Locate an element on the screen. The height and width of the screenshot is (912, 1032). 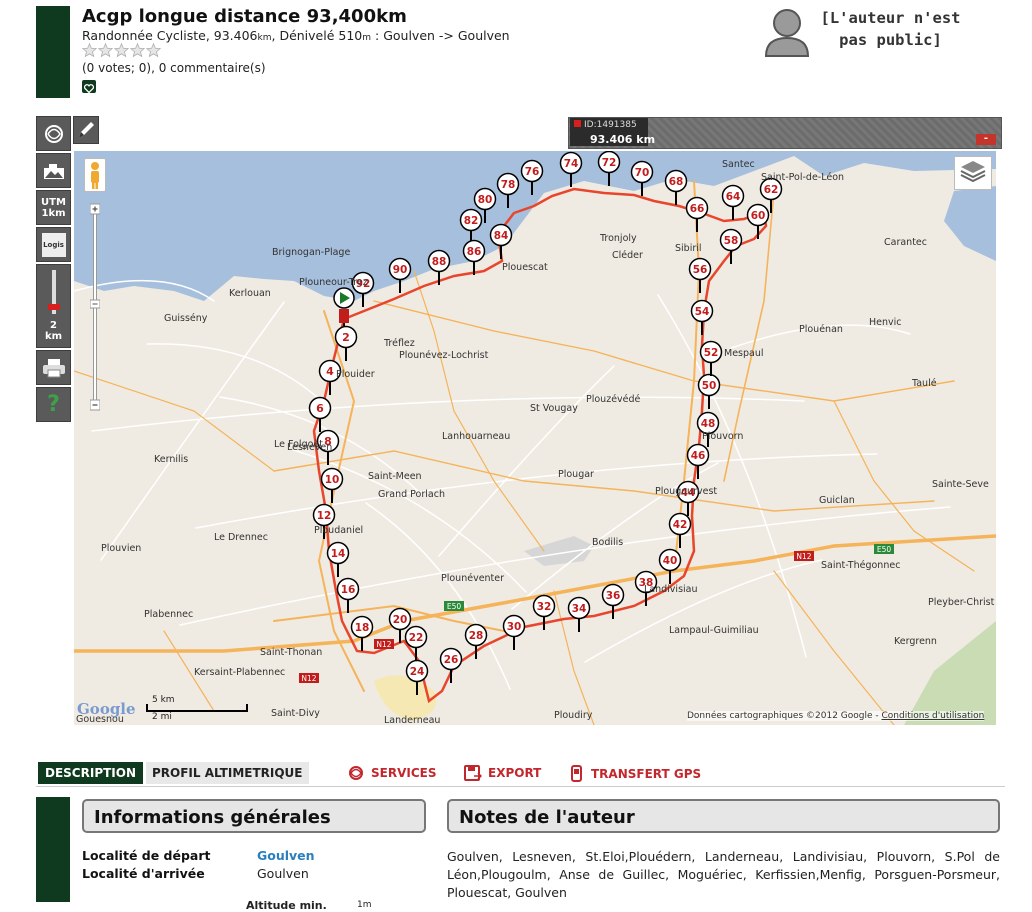
print-button is located at coordinates (53, 367).